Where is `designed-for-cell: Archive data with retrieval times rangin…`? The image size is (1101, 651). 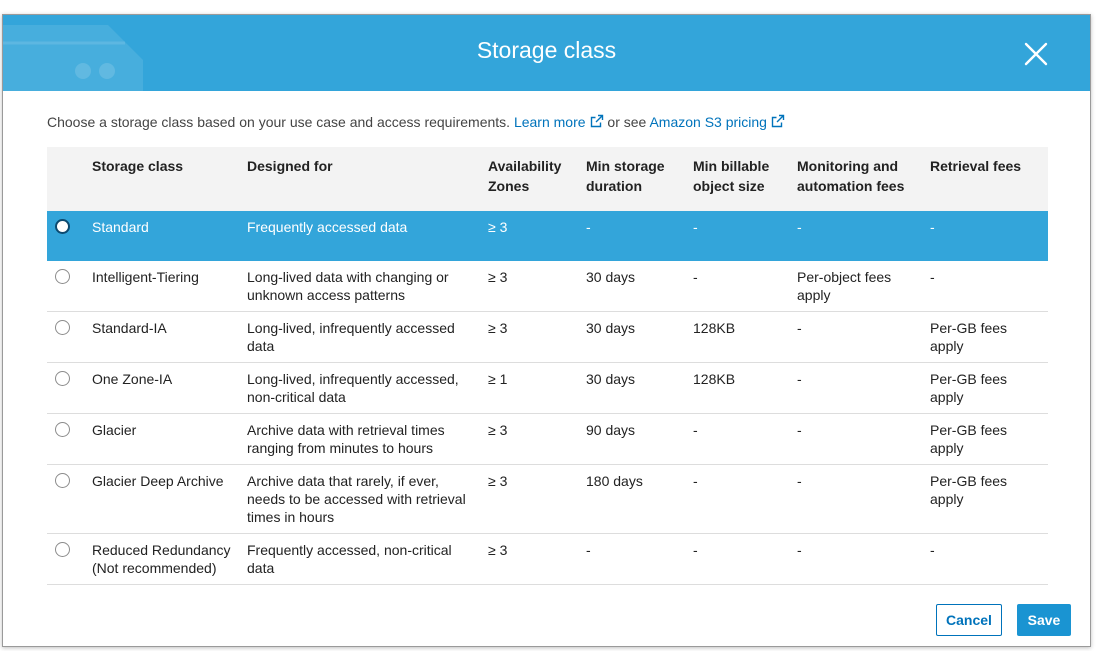
designed-for-cell: Archive data with retrieval times rangin… is located at coordinates (363, 439).